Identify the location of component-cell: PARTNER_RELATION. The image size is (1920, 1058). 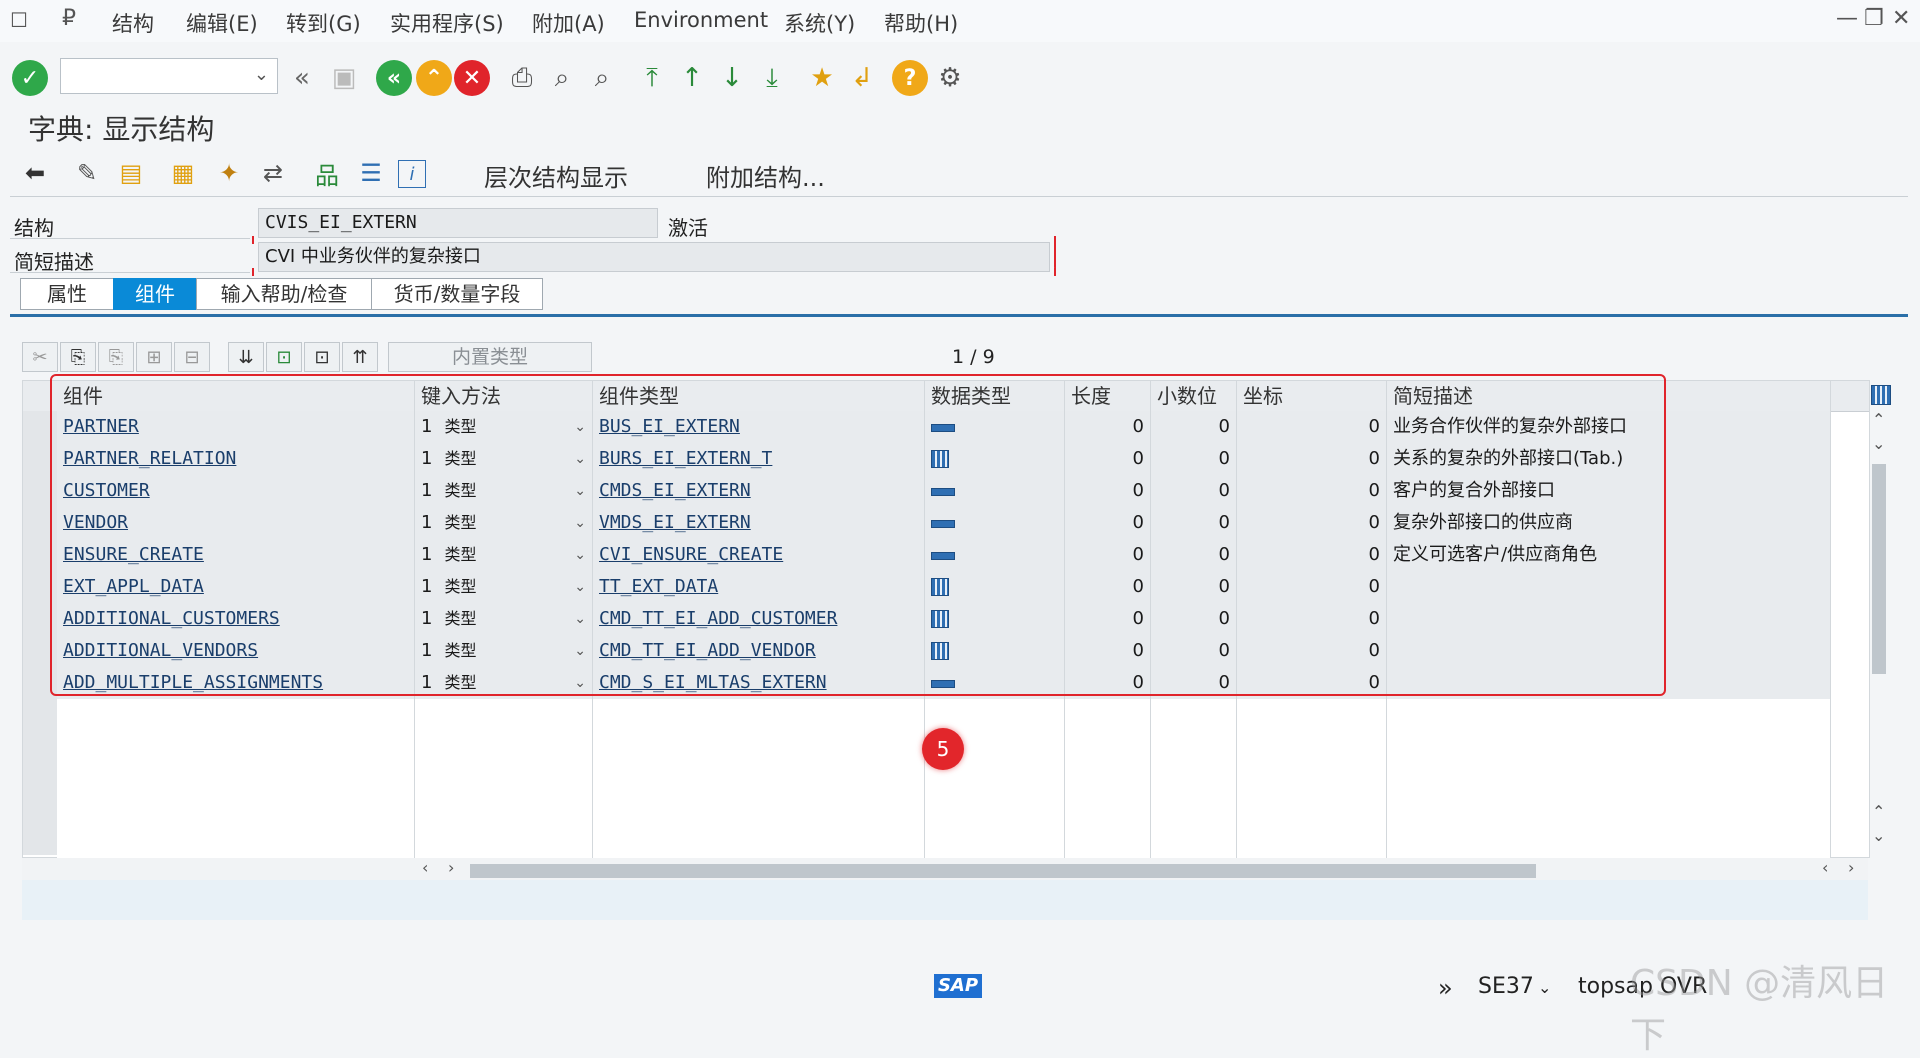
(236, 459).